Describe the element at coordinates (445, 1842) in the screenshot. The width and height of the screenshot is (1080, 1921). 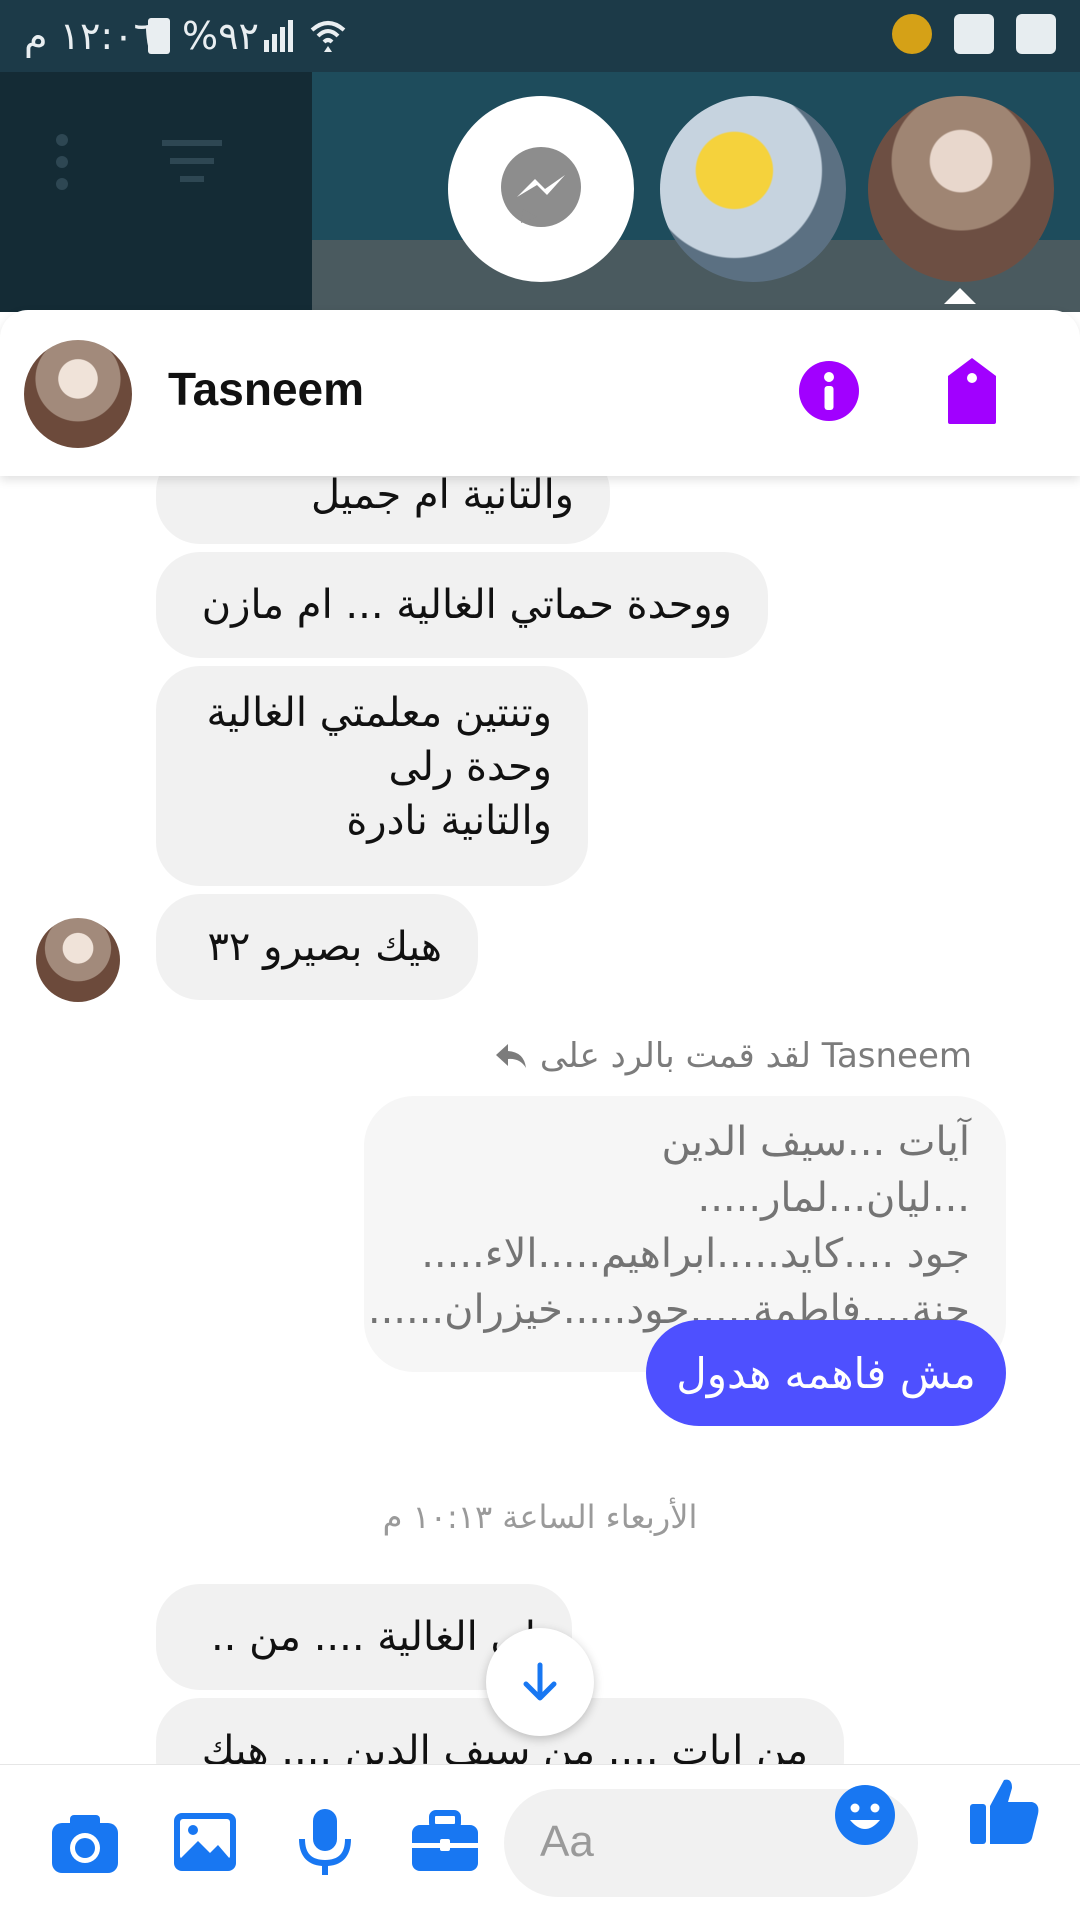
I see `briefcase-icon` at that location.